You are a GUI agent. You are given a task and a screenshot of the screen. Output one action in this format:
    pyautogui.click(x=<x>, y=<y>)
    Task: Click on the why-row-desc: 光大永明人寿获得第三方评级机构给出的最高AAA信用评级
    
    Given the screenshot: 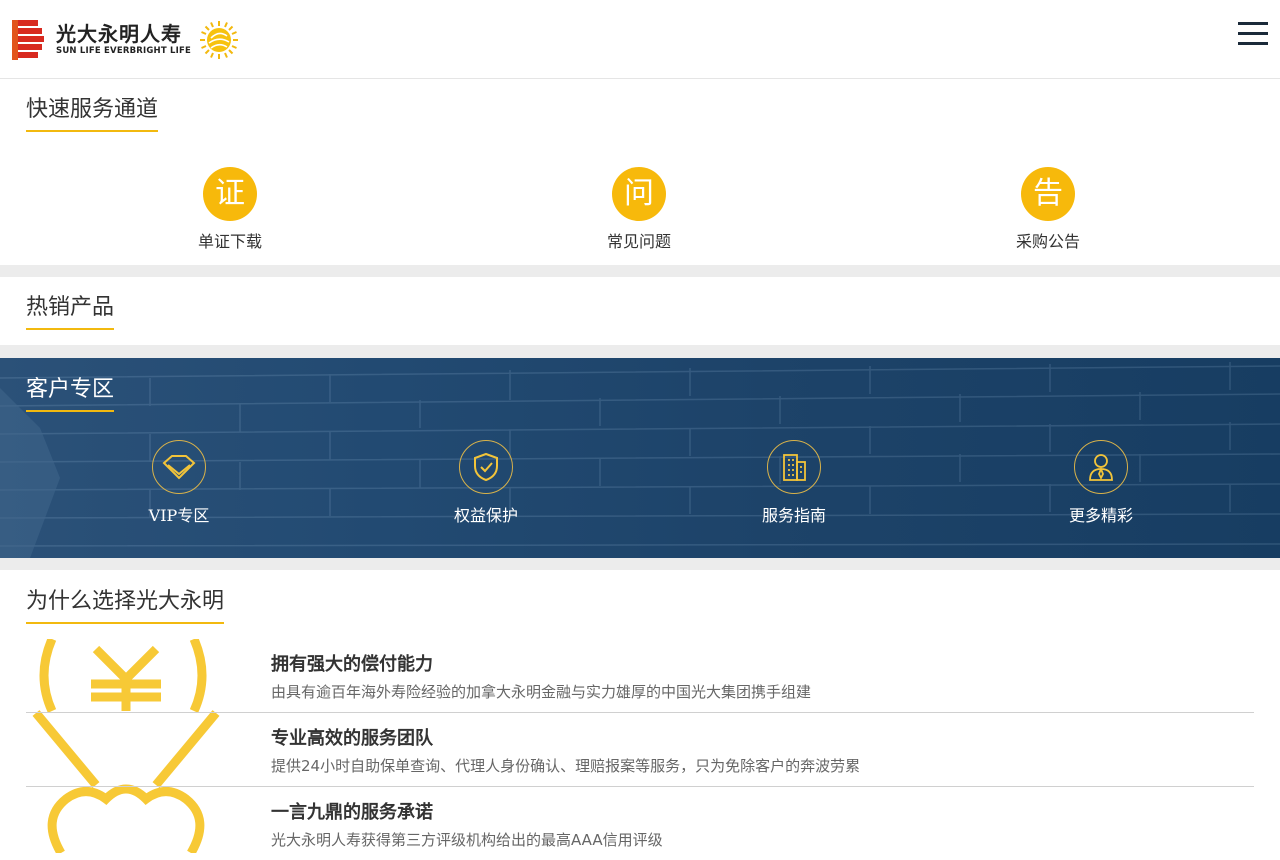 What is the action you would take?
    pyautogui.click(x=467, y=840)
    